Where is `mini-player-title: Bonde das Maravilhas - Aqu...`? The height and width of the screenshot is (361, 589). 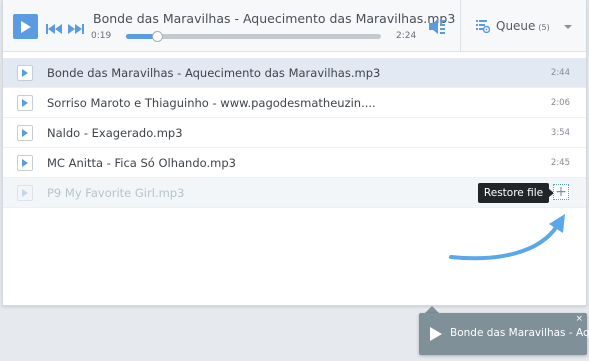
mini-player-title: Bonde das Maravilhas - Aqu... is located at coordinates (519, 333).